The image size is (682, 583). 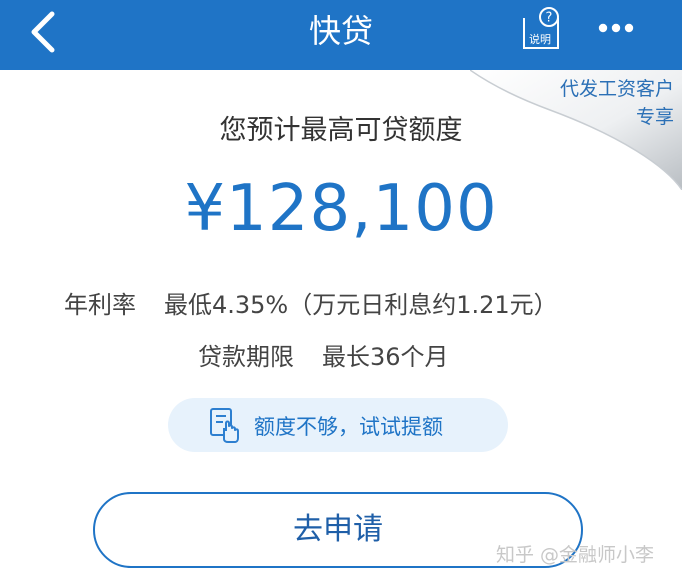 I want to click on help-button: ? 说明, so click(x=540, y=30).